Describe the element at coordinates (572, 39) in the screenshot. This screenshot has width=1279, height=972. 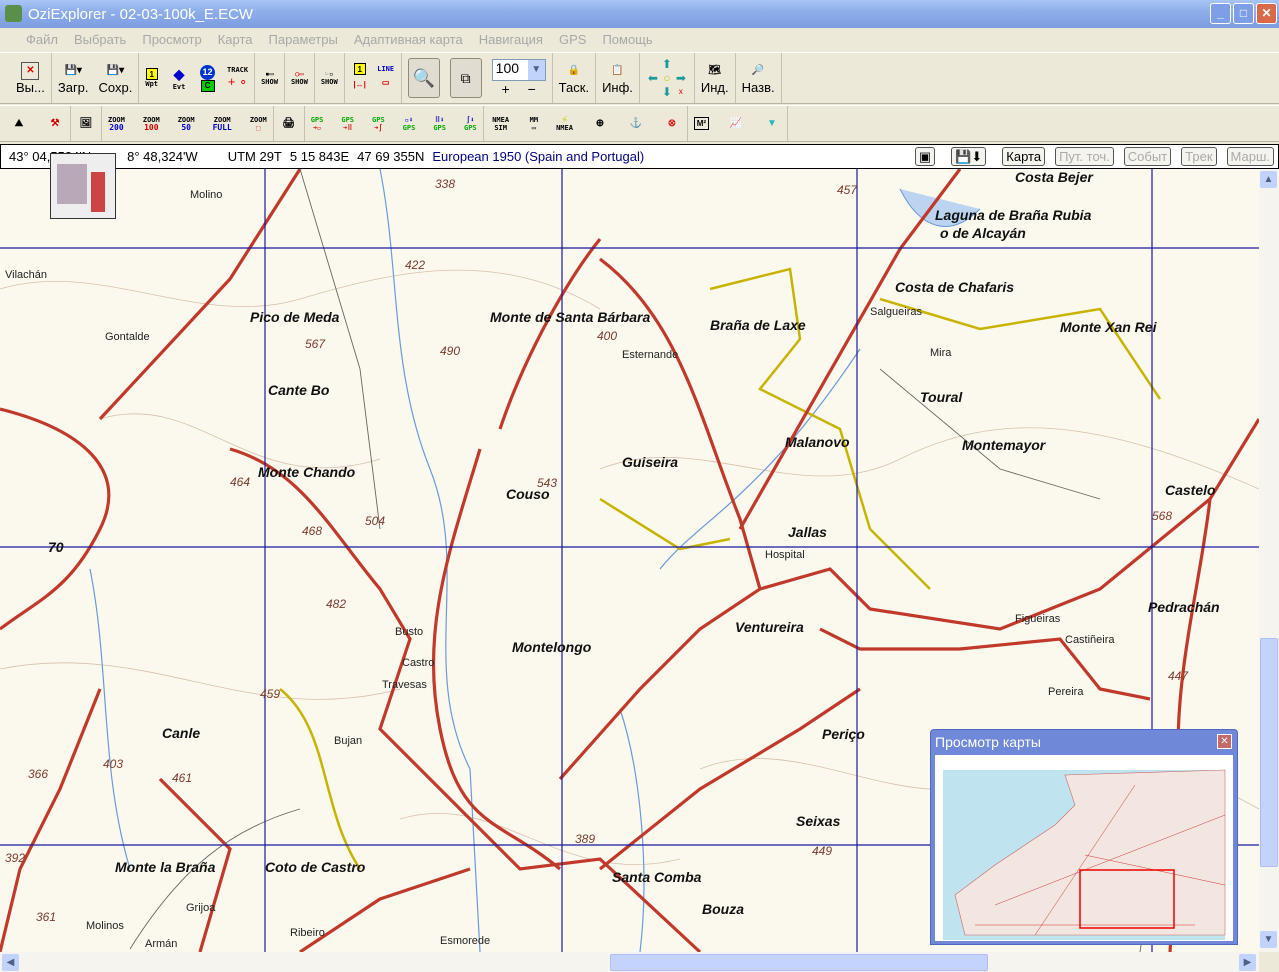
I see `menu-gps: GPS` at that location.